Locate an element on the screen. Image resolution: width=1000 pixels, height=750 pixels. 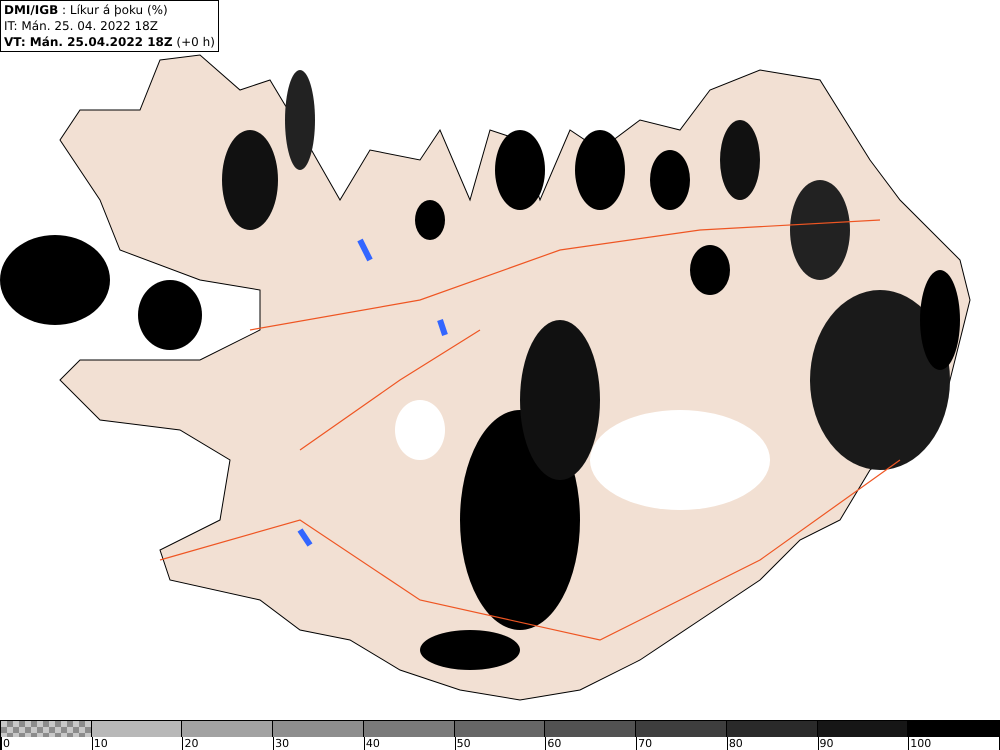
scale-label: 70 is located at coordinates (644, 743).